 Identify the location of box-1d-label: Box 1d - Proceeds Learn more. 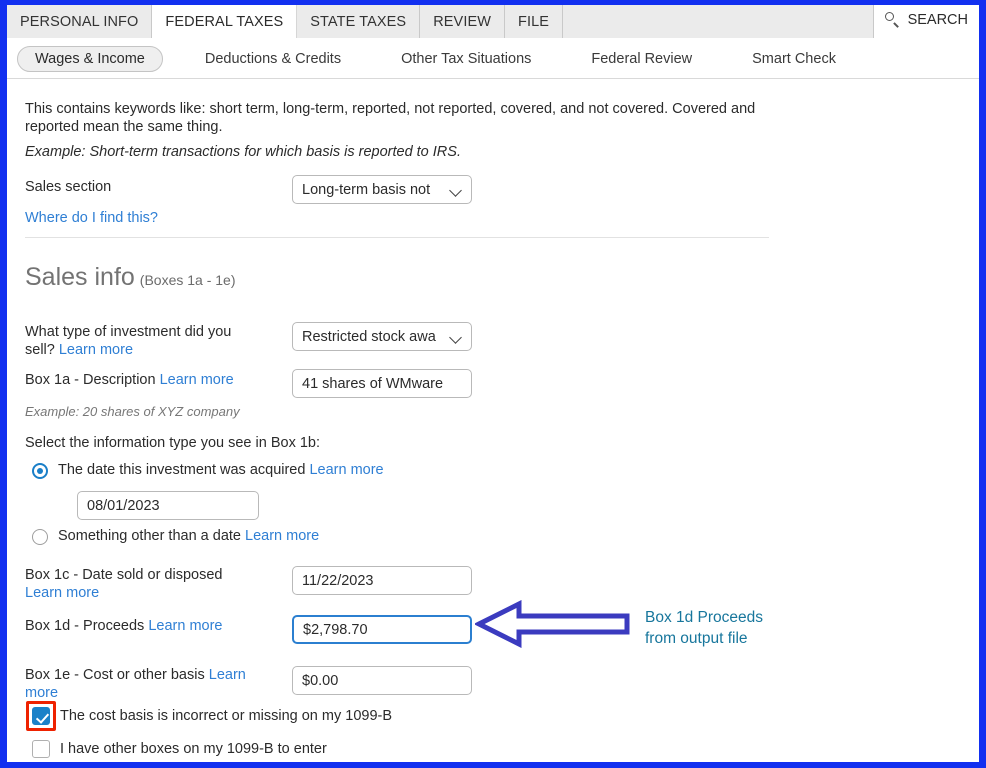
(123, 627).